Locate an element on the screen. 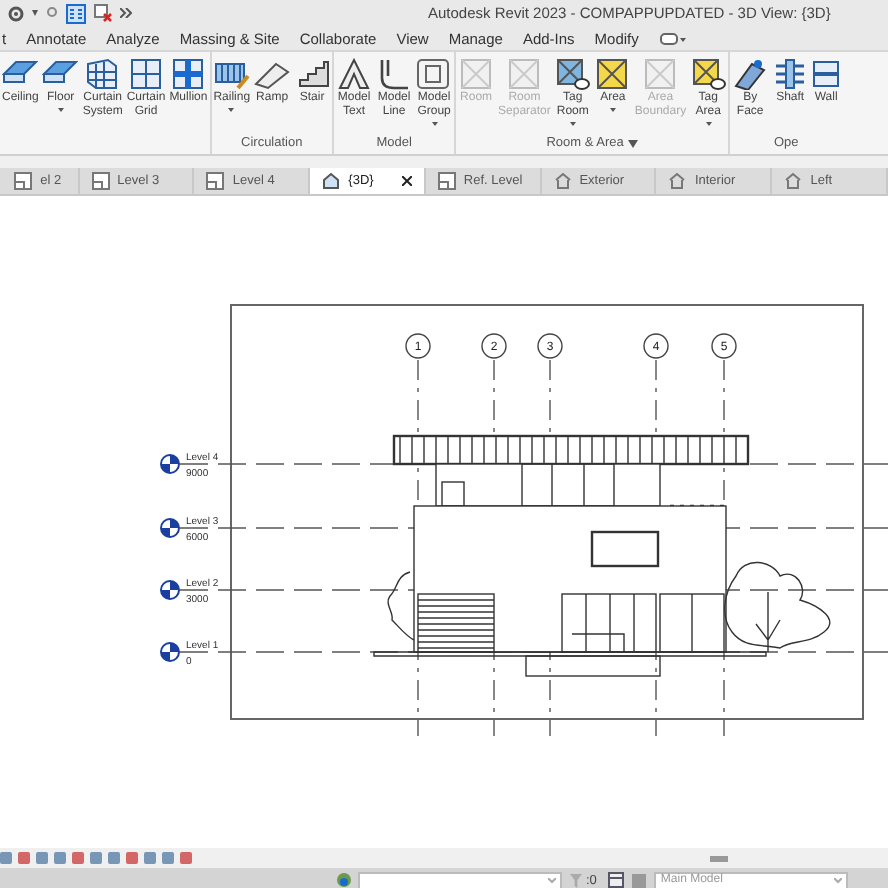 Image resolution: width=888 pixels, height=888 pixels. wall-opening-icon is located at coordinates (826, 74).